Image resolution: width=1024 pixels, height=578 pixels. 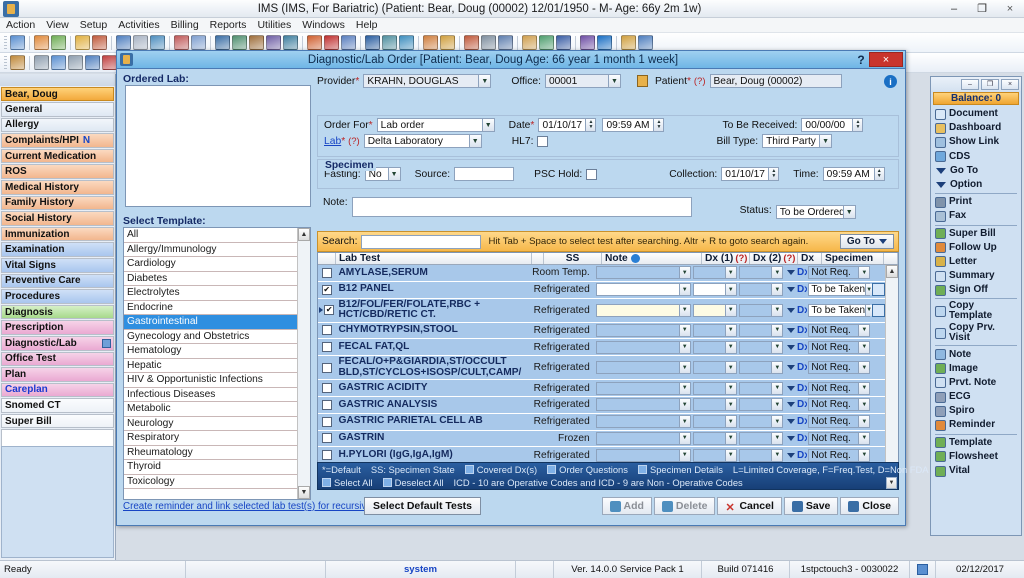 I want to click on scan-icon, so click(x=505, y=42).